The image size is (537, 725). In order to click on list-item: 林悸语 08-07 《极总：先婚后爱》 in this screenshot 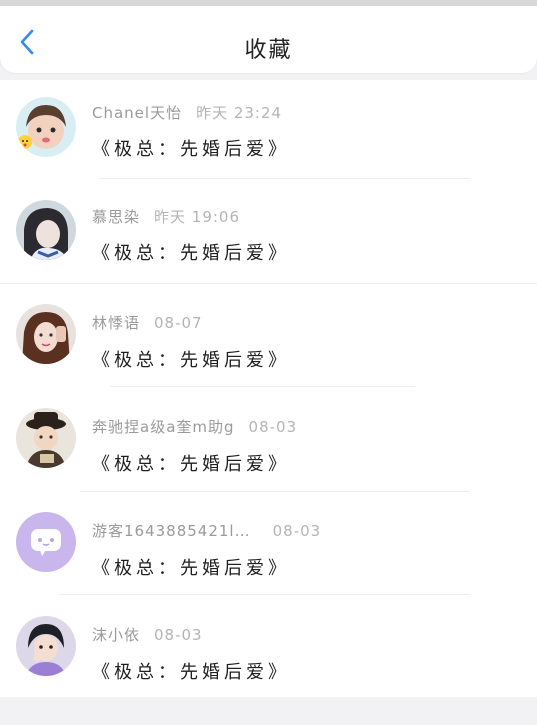, I will do `click(268, 340)`.